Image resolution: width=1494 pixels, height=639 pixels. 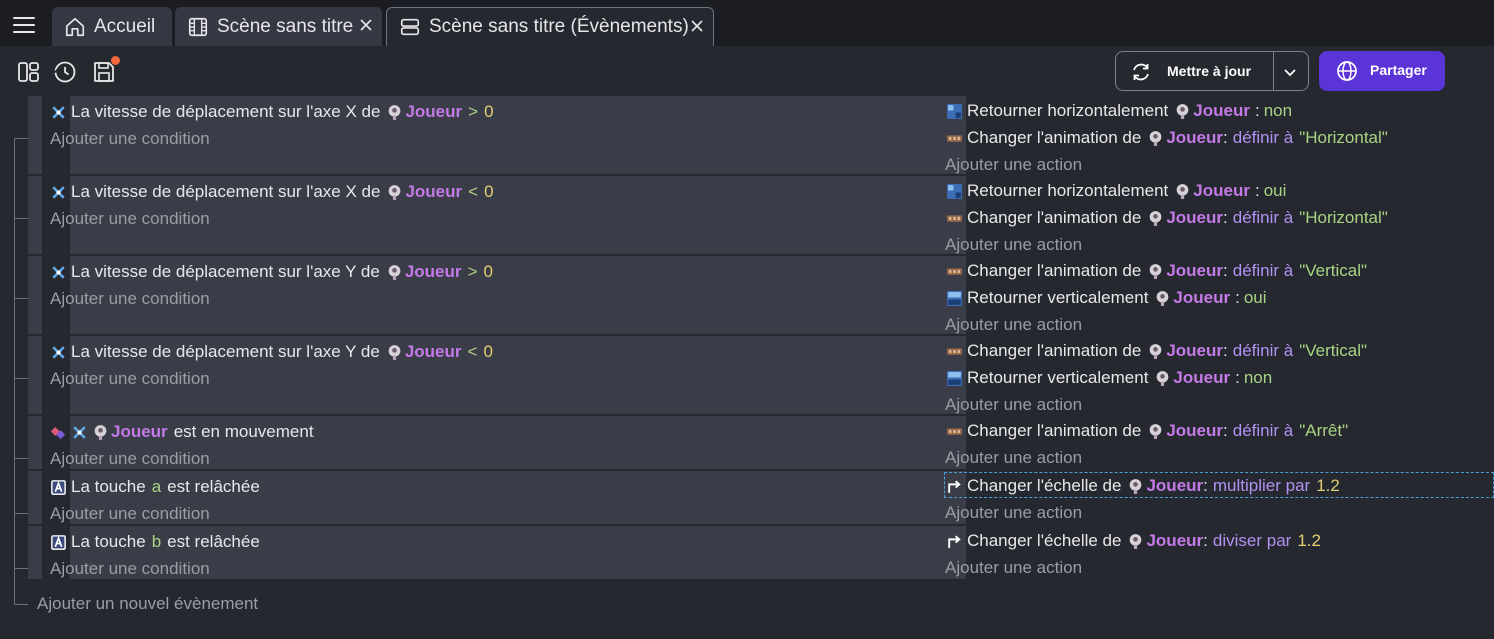 What do you see at coordinates (155, 487) in the screenshot?
I see `condition: La touche a est relâchée` at bounding box center [155, 487].